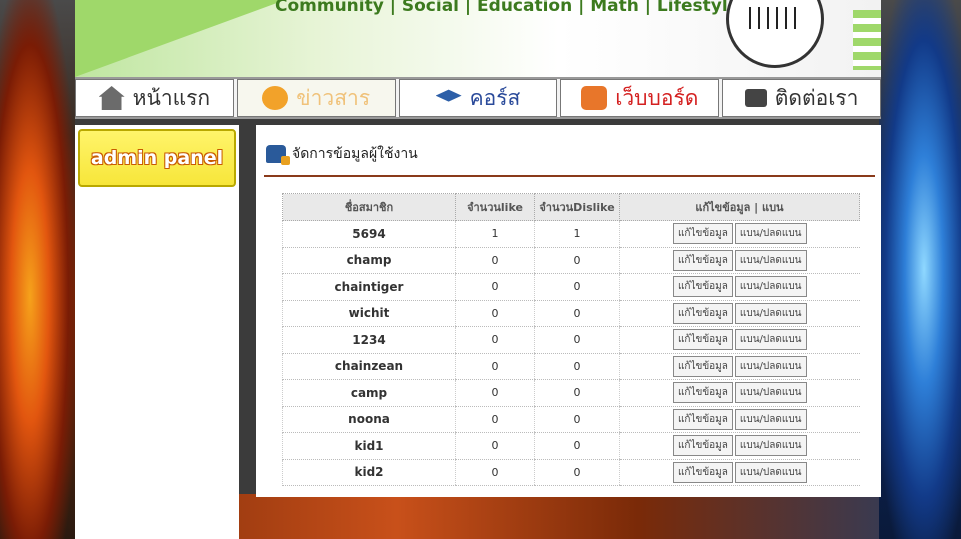 This screenshot has width=961, height=539. I want to click on nav-label: ข่าวสาร, so click(333, 97).